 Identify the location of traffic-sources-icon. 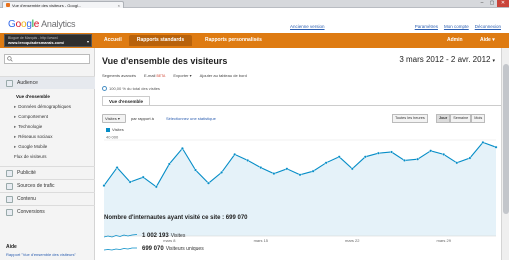
(9, 186).